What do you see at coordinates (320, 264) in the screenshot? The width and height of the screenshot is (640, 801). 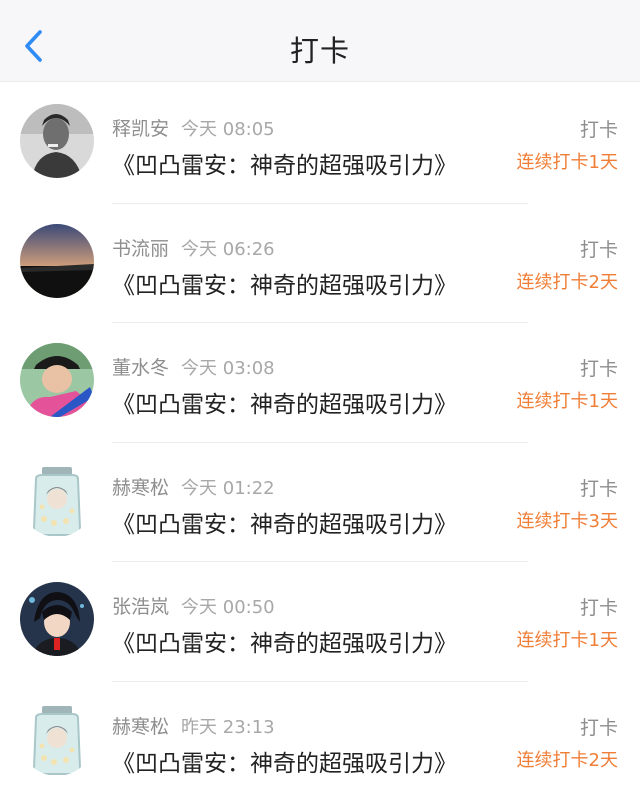 I see `list-item: 书流丽今天 06:26 《凹凸雷安：神奇的超强吸引力》 打卡 连续打卡2天` at bounding box center [320, 264].